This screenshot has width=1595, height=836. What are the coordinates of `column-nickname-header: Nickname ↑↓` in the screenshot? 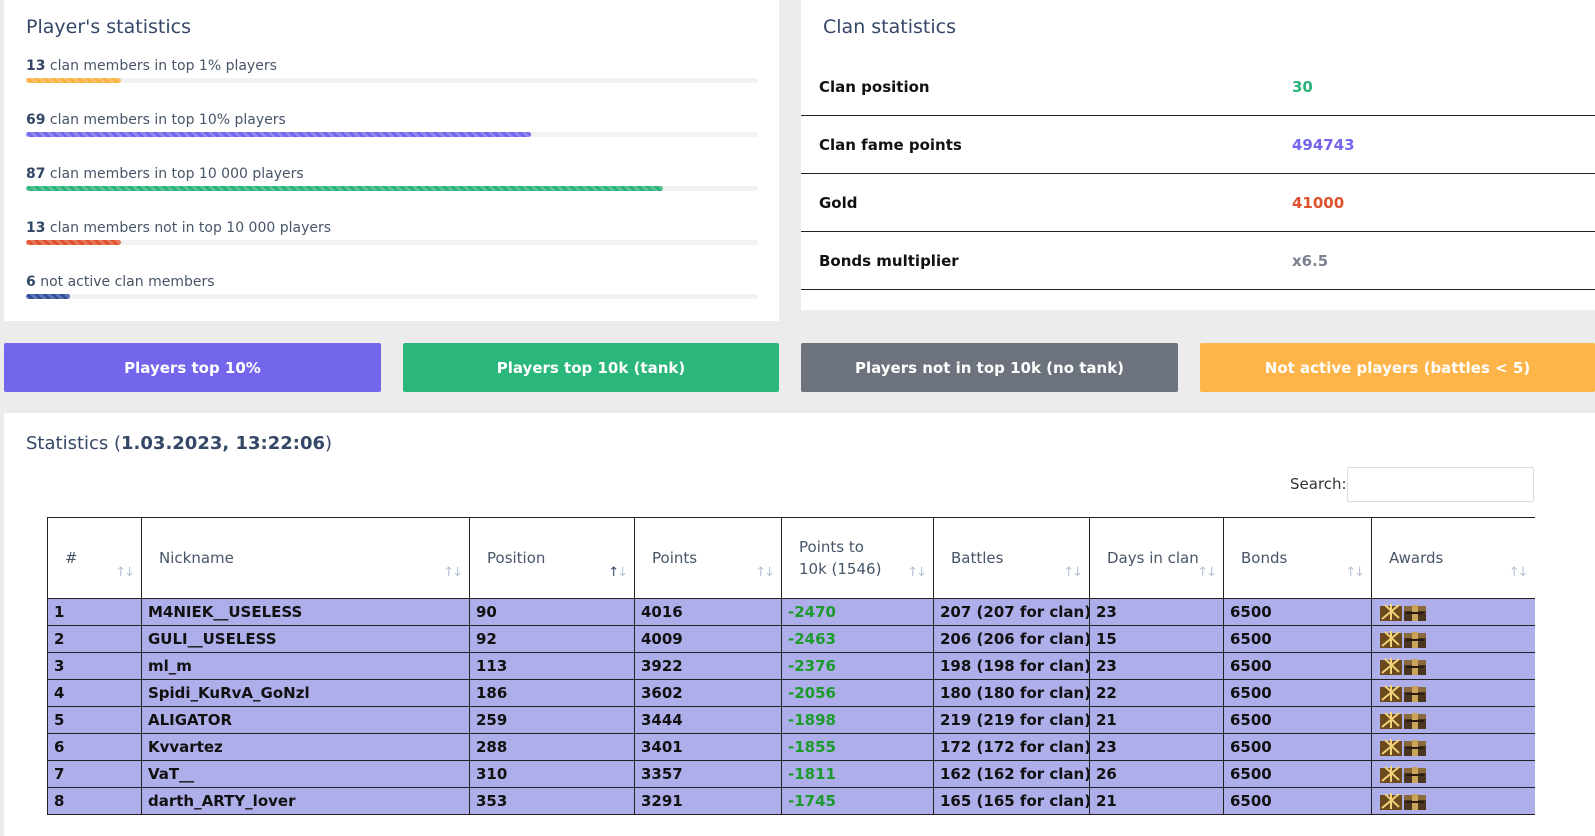 It's located at (305, 558).